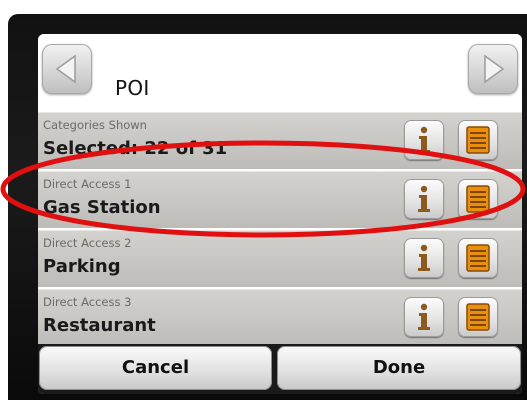 The image size is (527, 400). Describe the element at coordinates (87, 184) in the screenshot. I see `row-caption: Direct Access 1` at that location.